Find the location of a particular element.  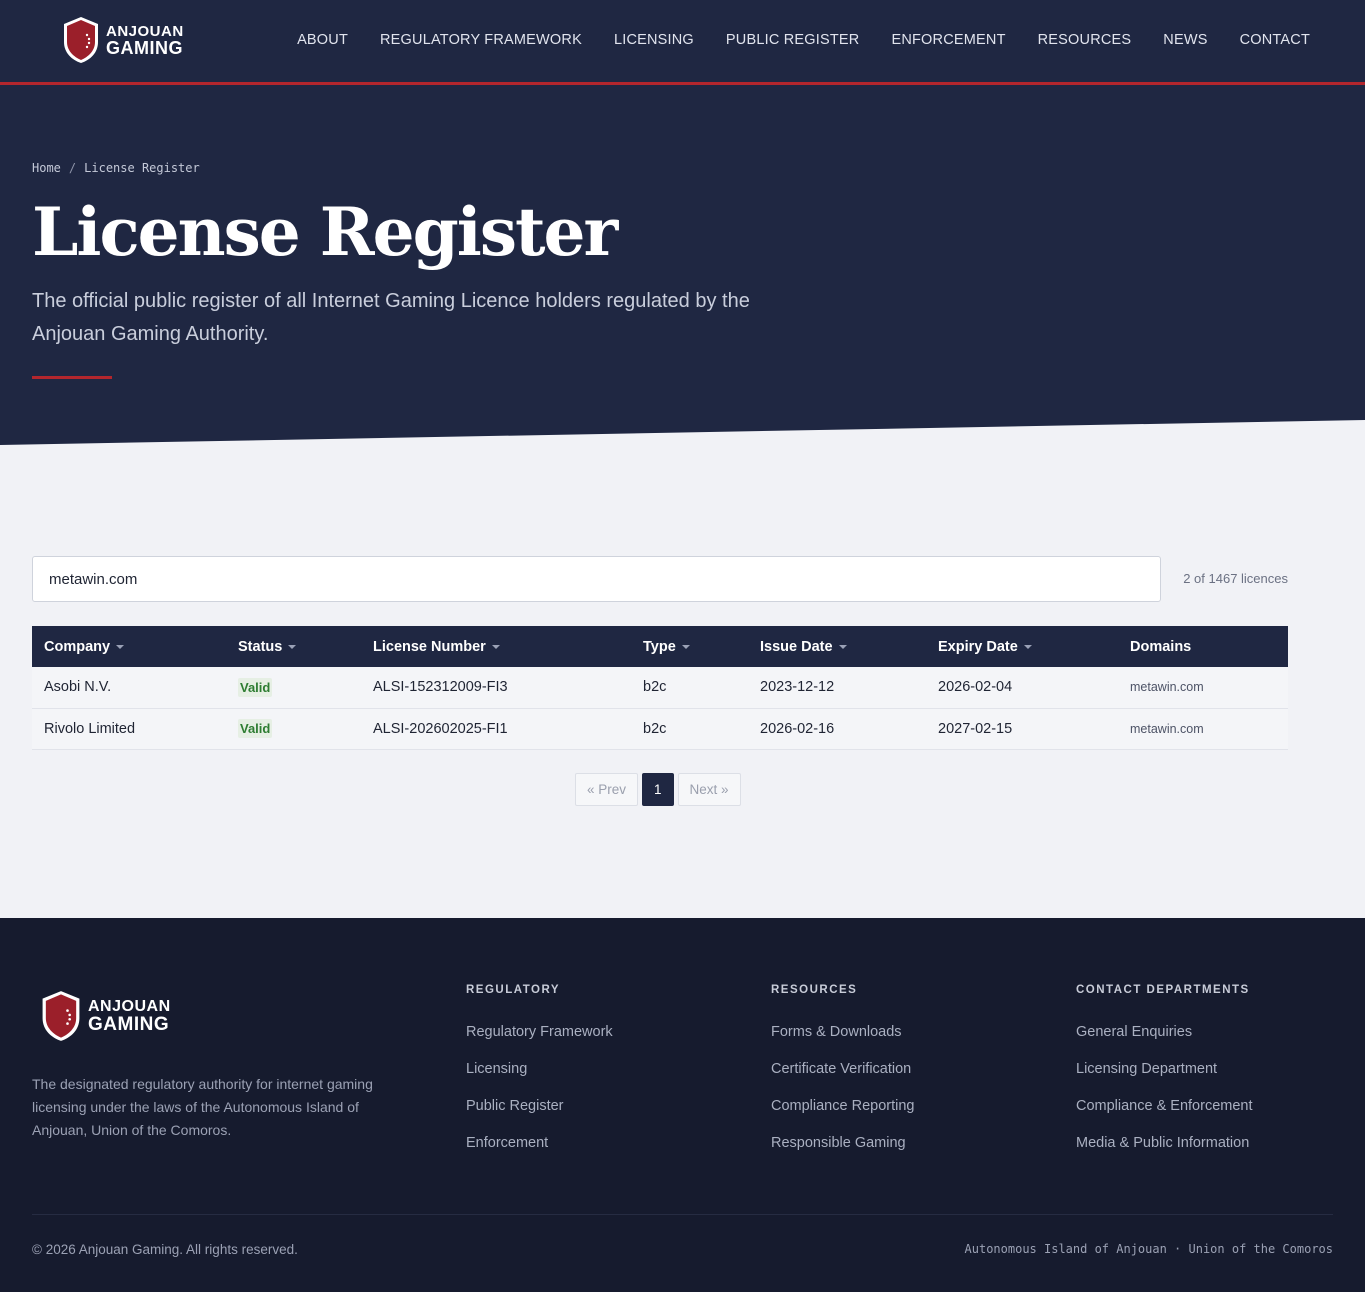

pagination: « Prev 1 Next » is located at coordinates (658, 789).